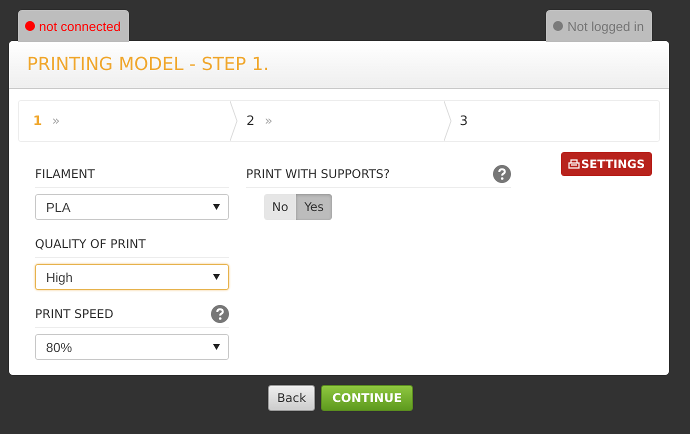 The image size is (690, 434). Describe the element at coordinates (65, 173) in the screenshot. I see `field-label: FILAMENT` at that location.